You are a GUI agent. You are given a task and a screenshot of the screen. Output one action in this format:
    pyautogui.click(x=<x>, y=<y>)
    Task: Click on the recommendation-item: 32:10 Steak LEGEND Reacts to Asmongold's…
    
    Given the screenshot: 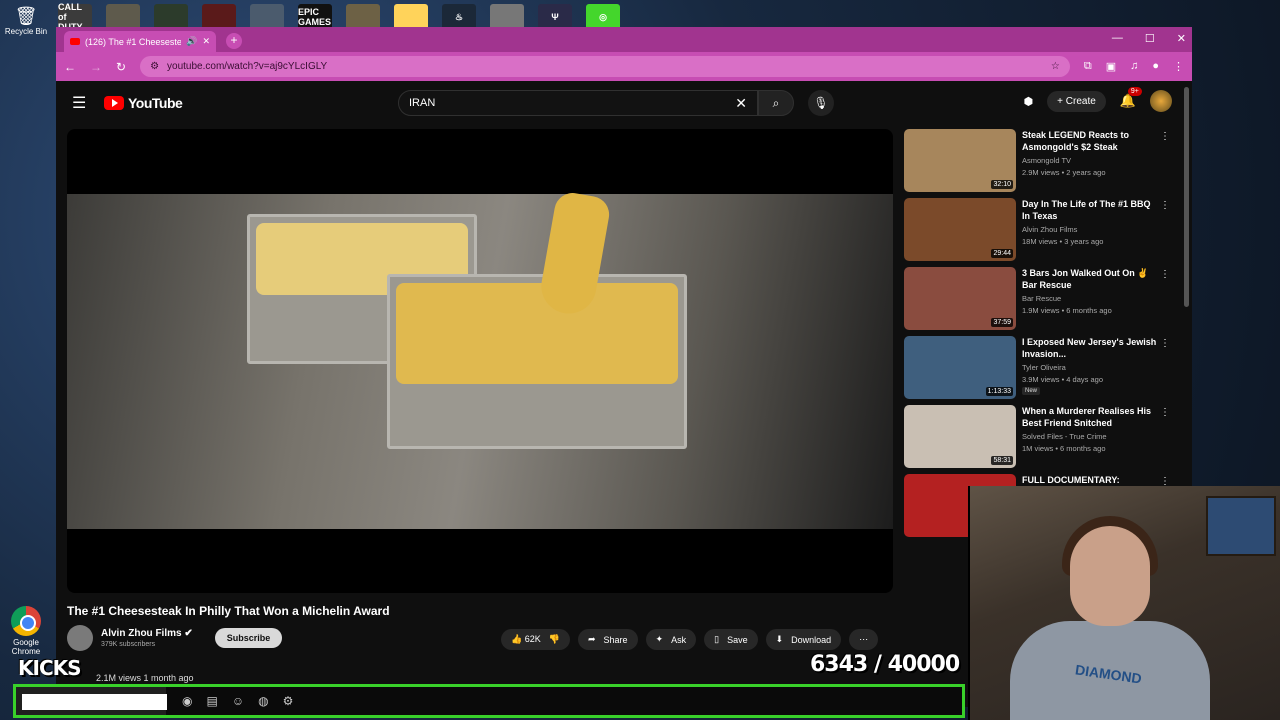 What is the action you would take?
    pyautogui.click(x=1038, y=163)
    